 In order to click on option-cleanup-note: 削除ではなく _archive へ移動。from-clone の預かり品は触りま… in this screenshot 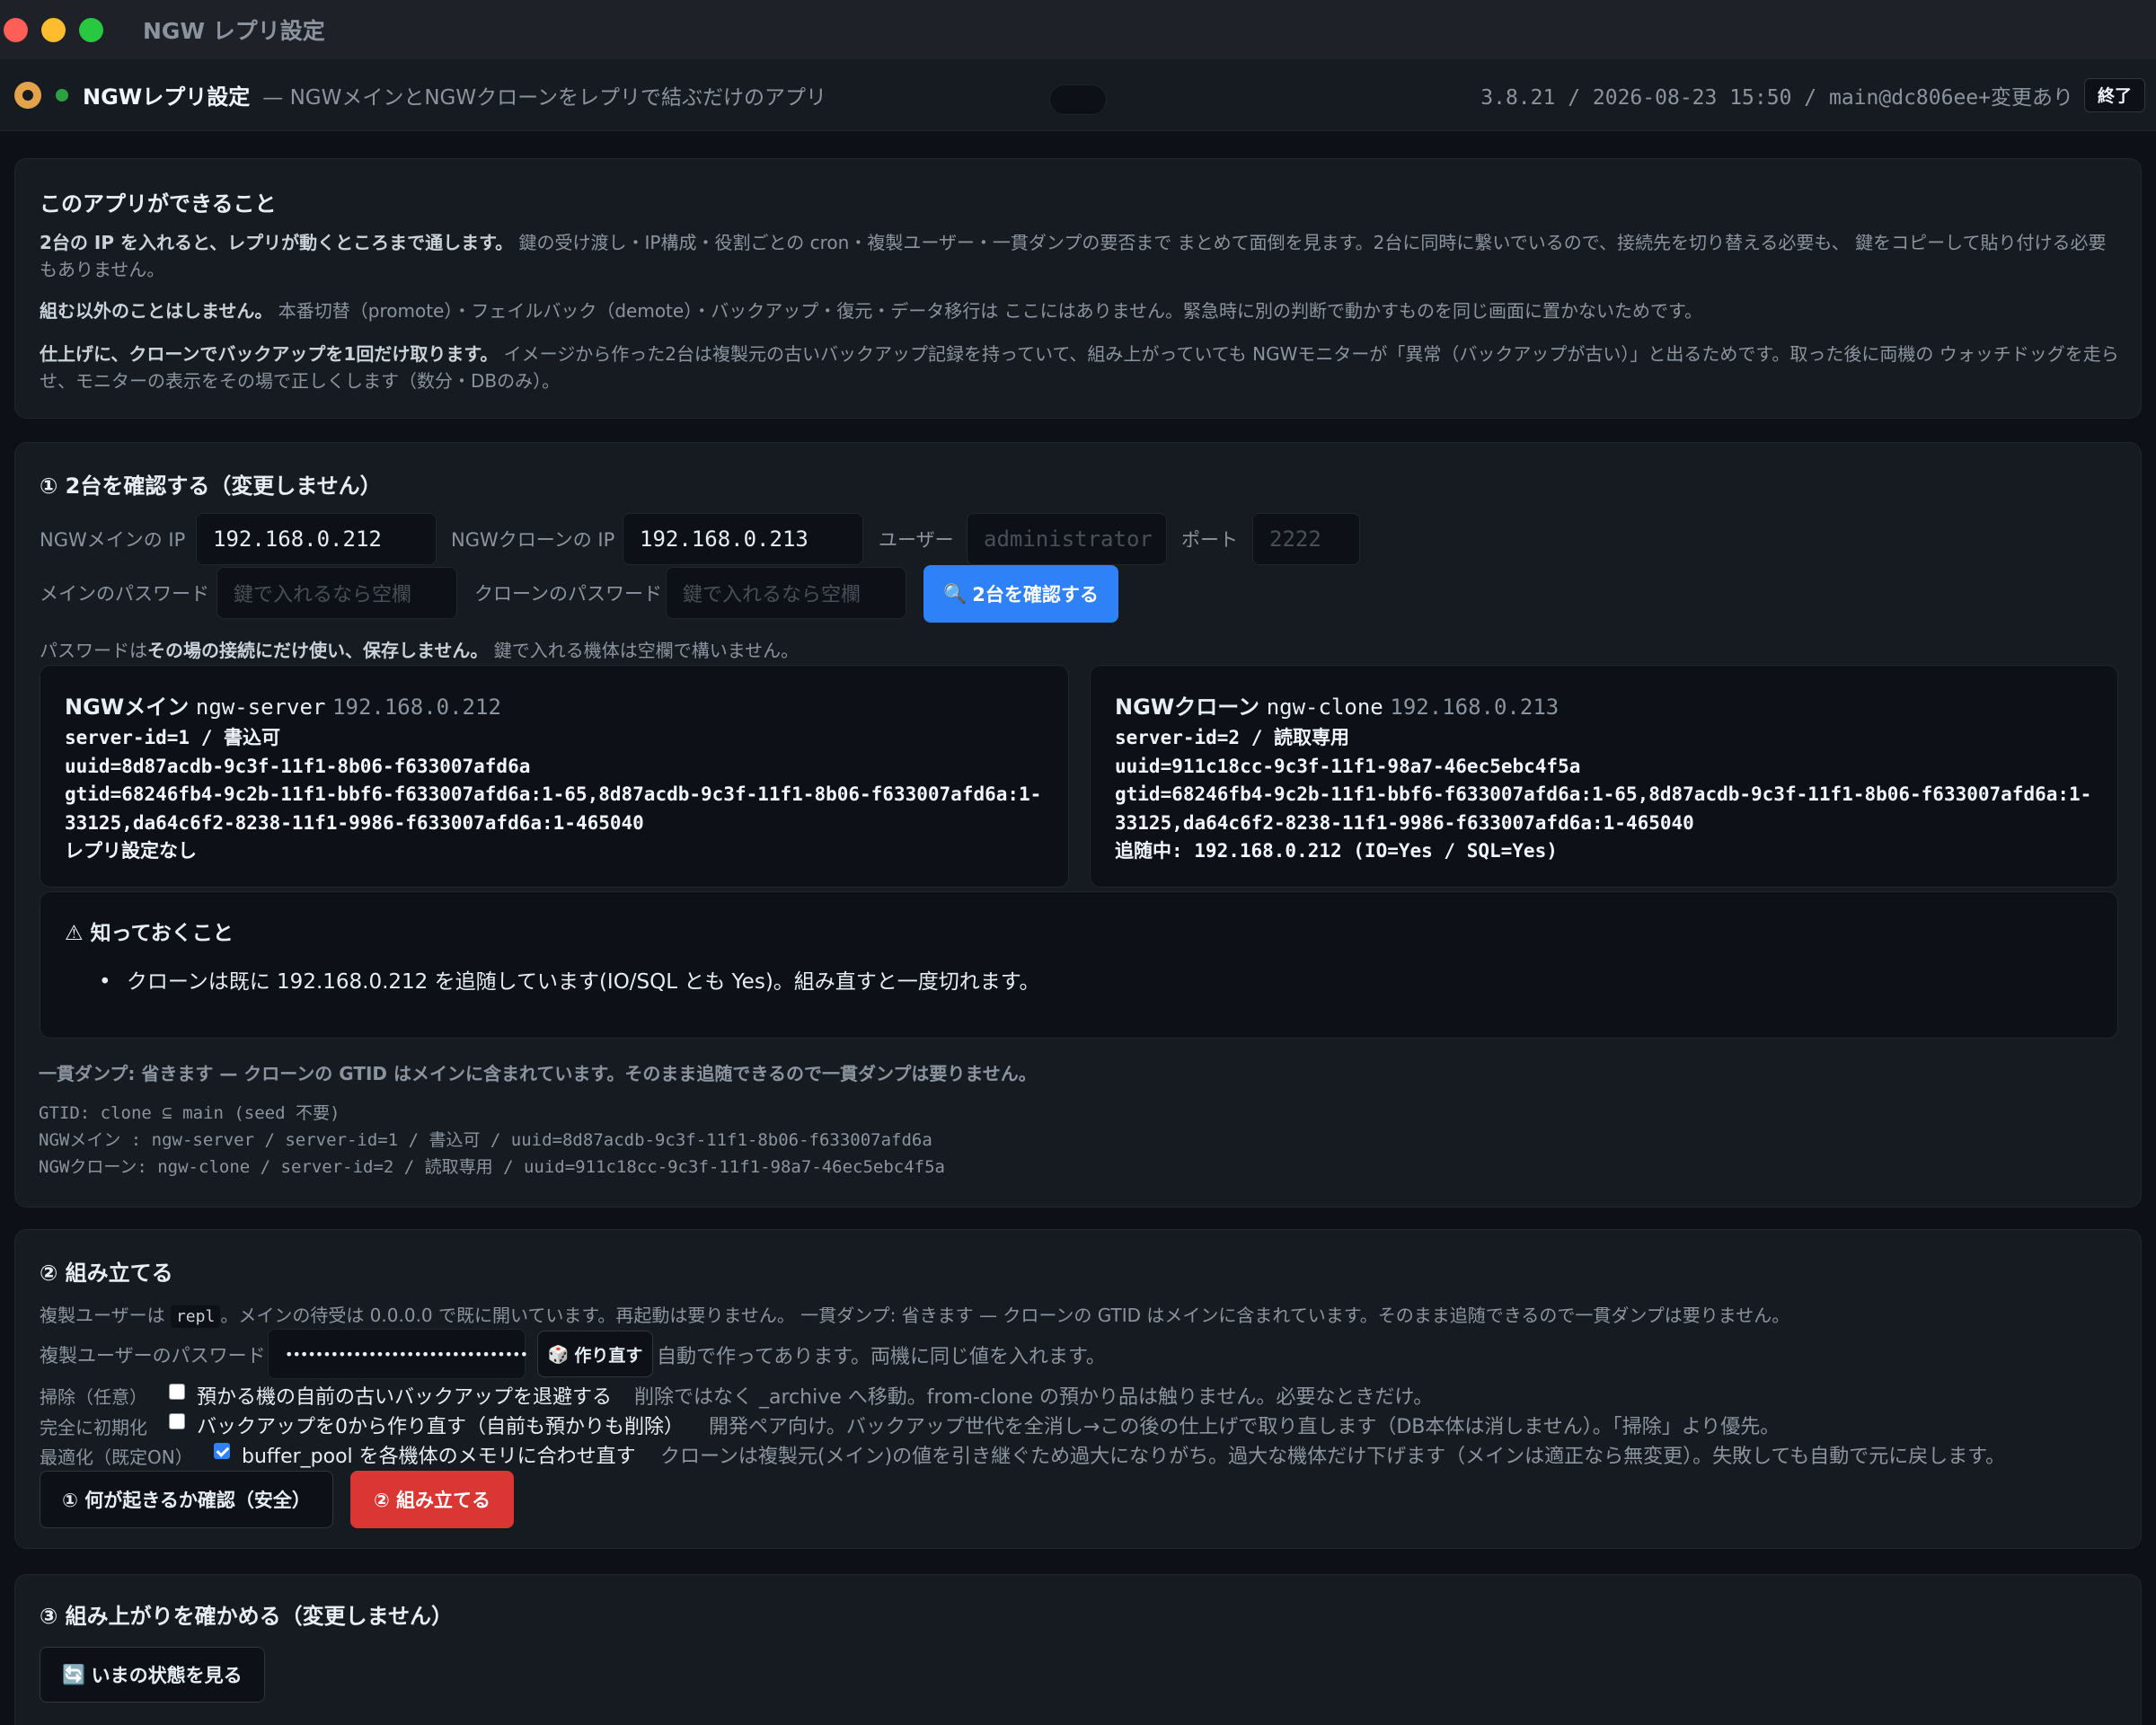, I will do `click(1034, 1397)`.